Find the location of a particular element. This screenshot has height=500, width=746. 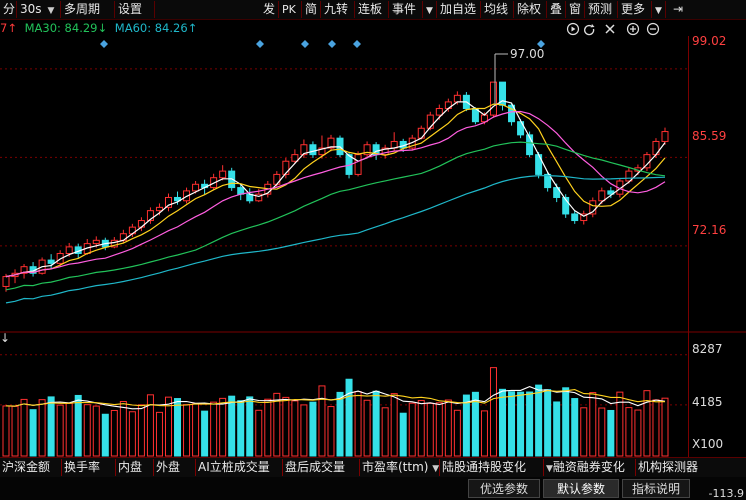

tab-ai-volume: AI立桩成交量 is located at coordinates (239, 467).